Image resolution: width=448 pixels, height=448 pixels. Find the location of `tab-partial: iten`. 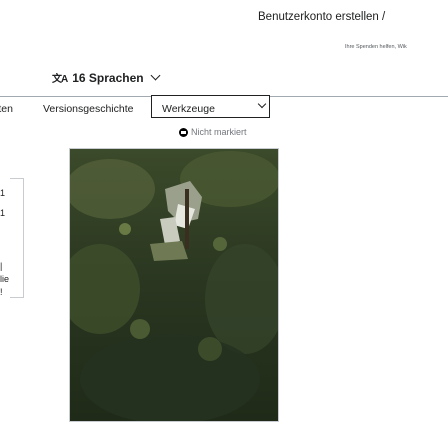

tab-partial: iten is located at coordinates (6, 109).